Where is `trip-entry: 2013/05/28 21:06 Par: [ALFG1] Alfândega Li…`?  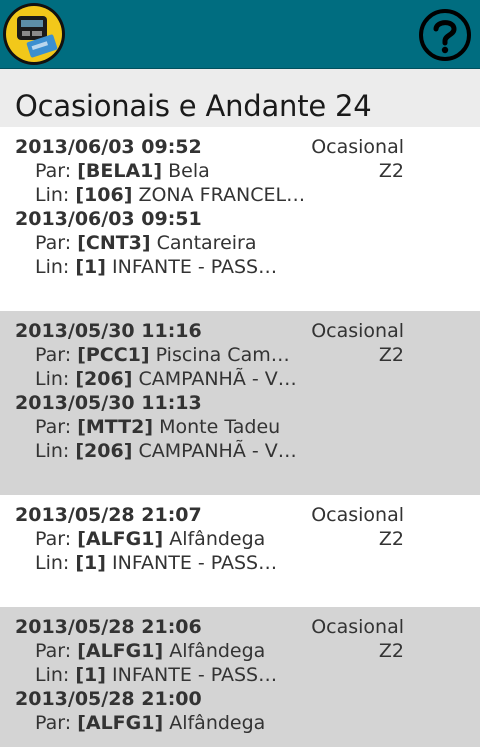 trip-entry: 2013/05/28 21:06 Par: [ALFG1] Alfândega Li… is located at coordinates (240, 651).